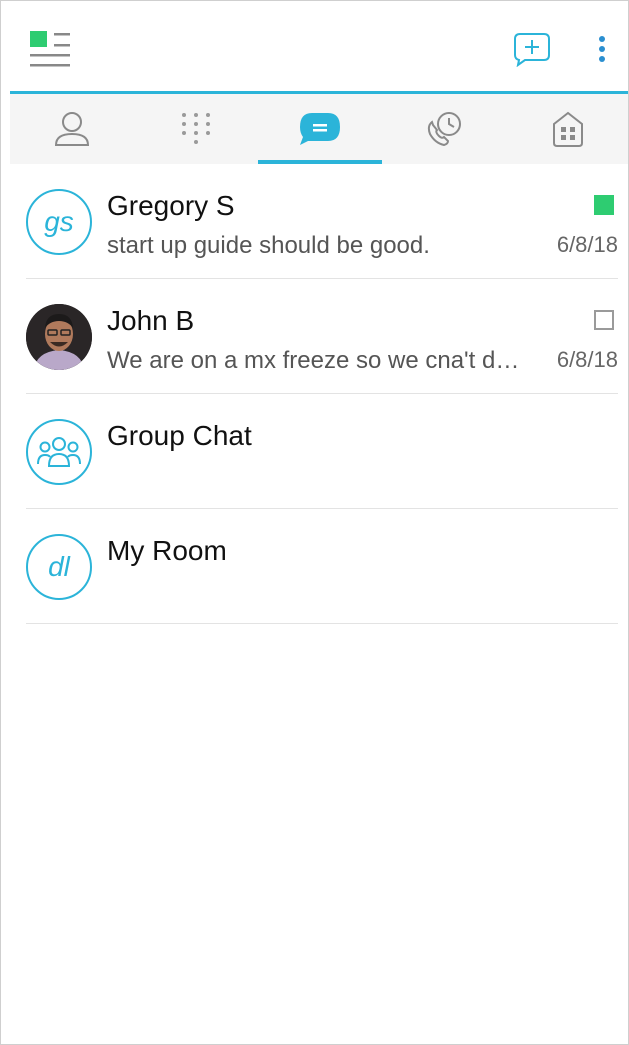 This screenshot has height=1045, width=629. I want to click on tab-dialpad, so click(196, 129).